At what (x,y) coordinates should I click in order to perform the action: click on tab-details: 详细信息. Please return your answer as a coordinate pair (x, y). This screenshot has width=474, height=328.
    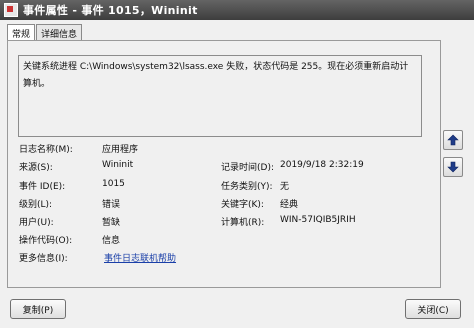
    Looking at the image, I should click on (59, 32).